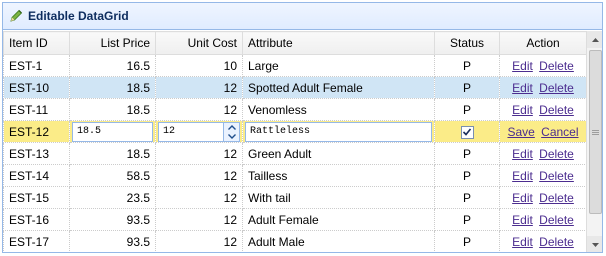  I want to click on table-row: EST-1 16.5 10 Large P Edit Delete, so click(295, 65).